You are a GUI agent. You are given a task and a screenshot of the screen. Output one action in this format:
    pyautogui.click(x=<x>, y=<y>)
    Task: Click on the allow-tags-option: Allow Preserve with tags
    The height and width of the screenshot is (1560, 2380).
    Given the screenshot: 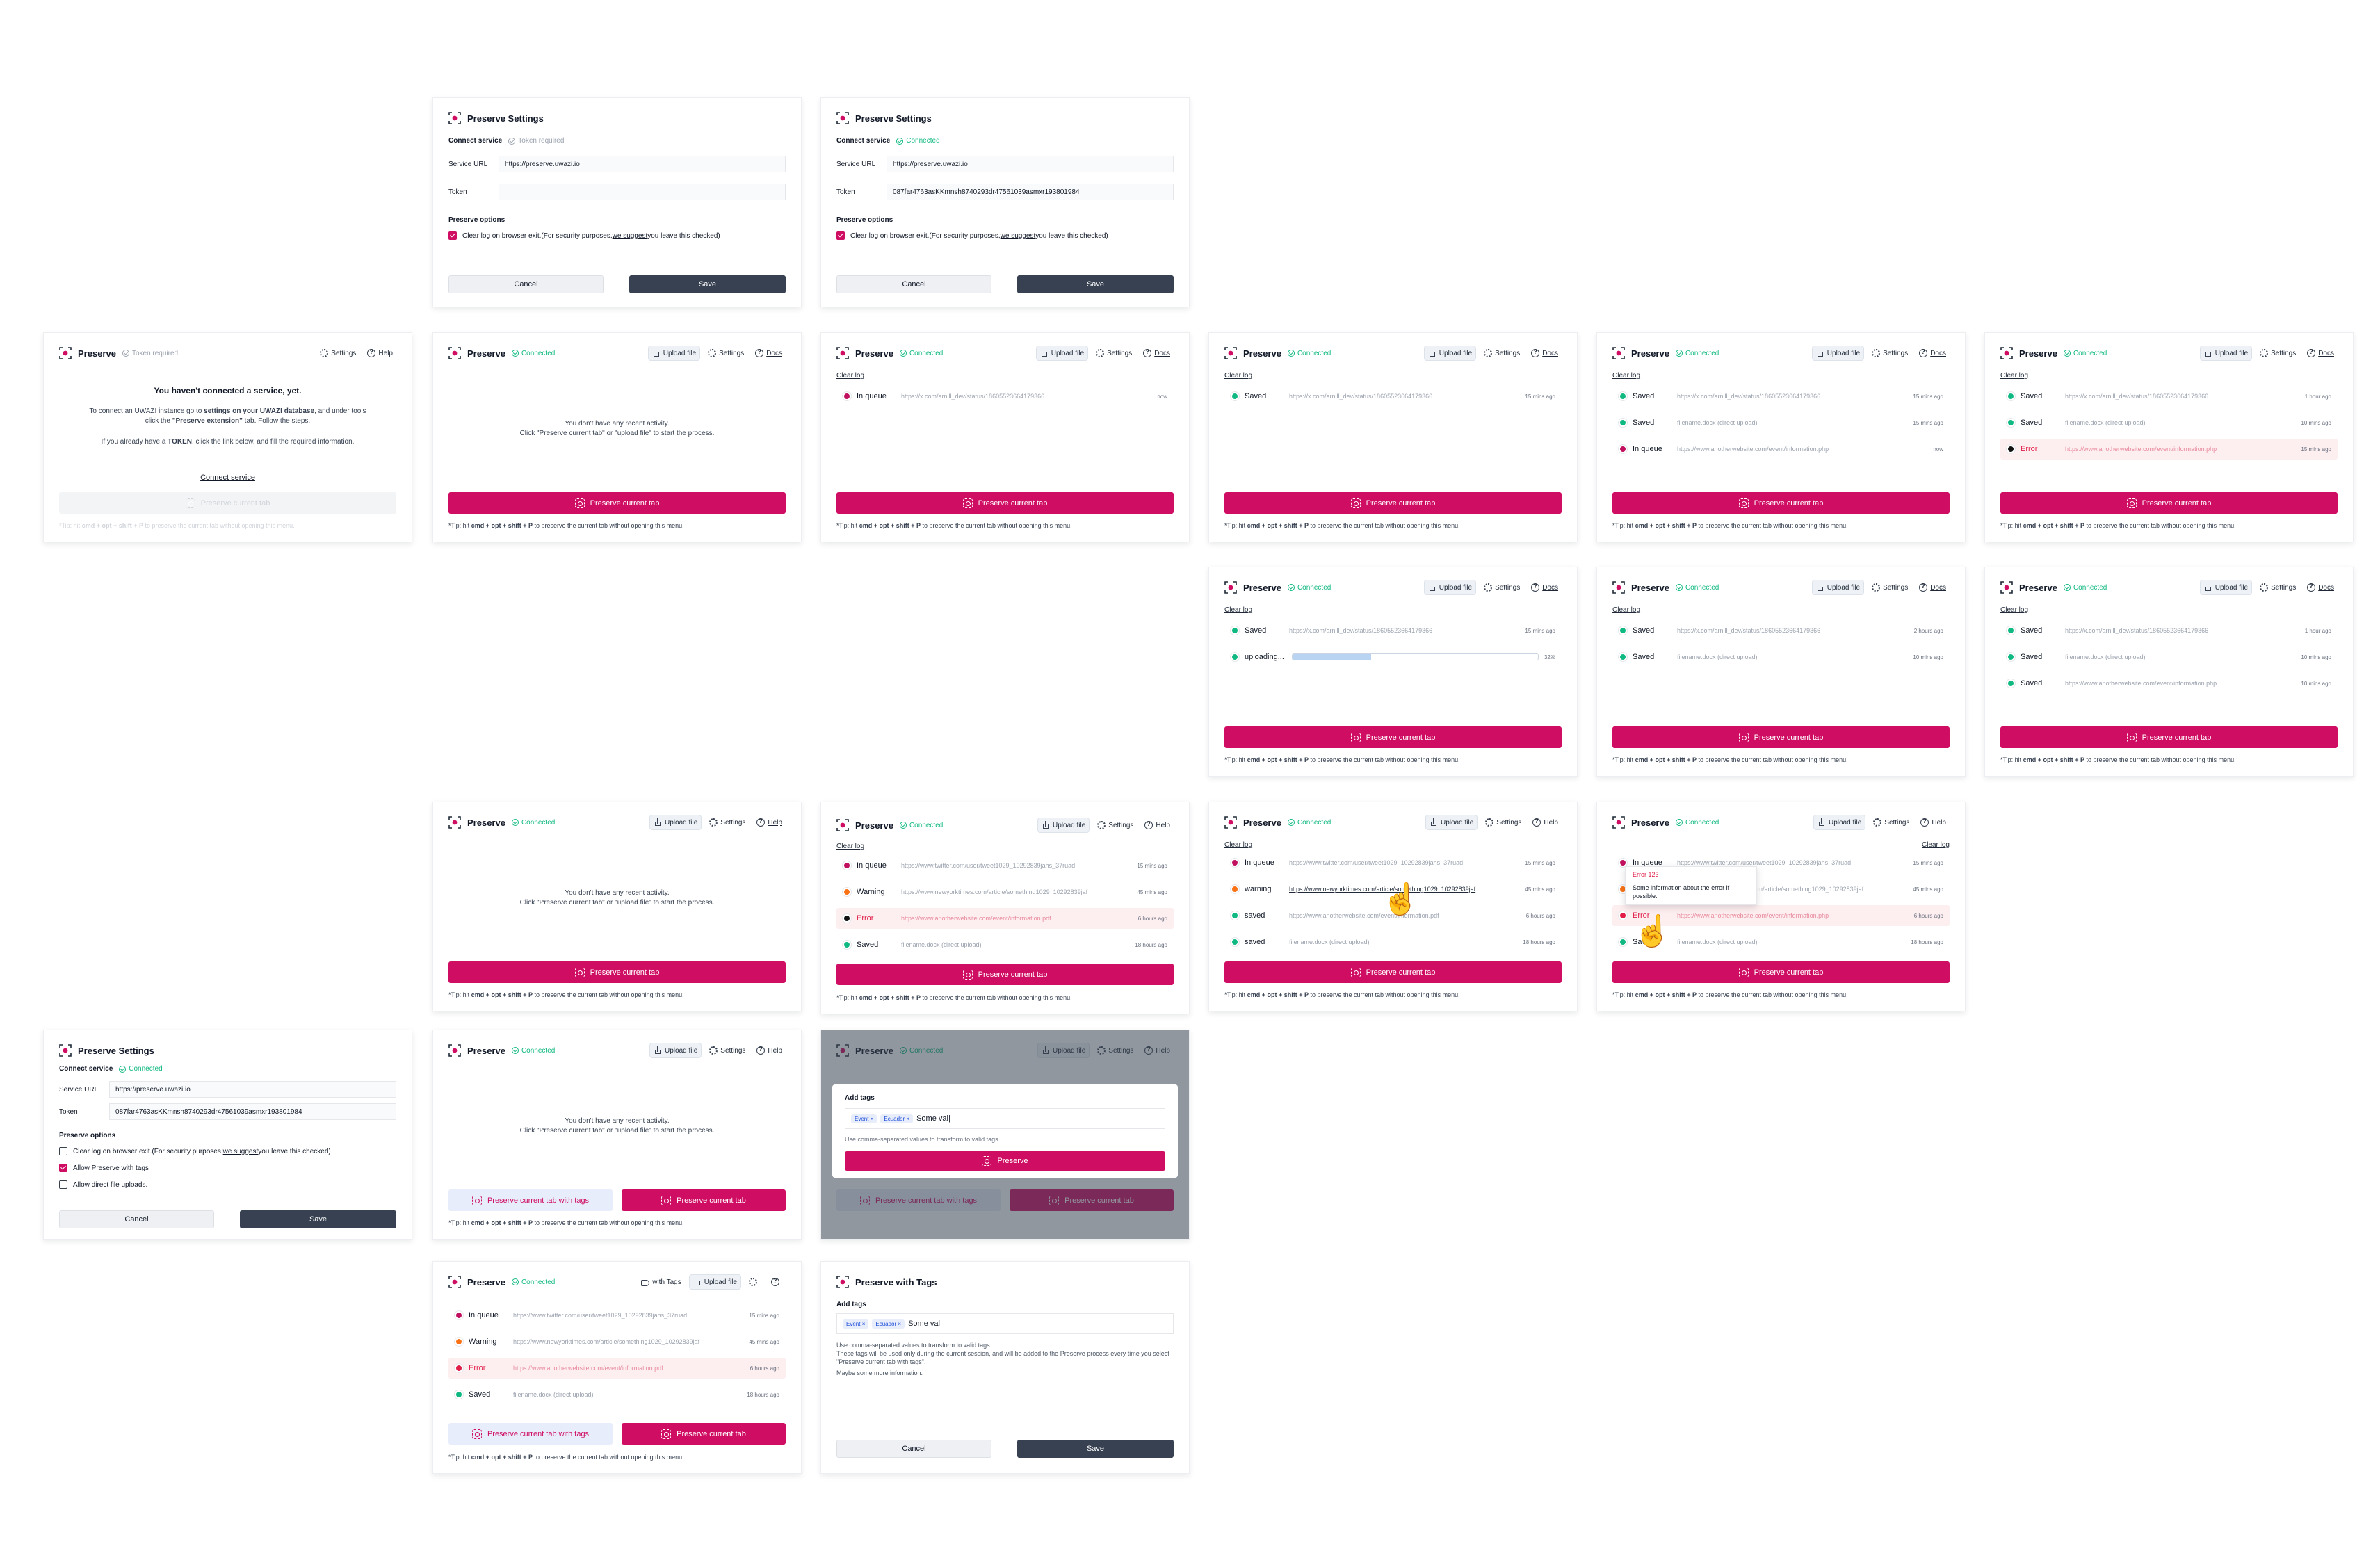 What is the action you would take?
    pyautogui.click(x=104, y=1168)
    